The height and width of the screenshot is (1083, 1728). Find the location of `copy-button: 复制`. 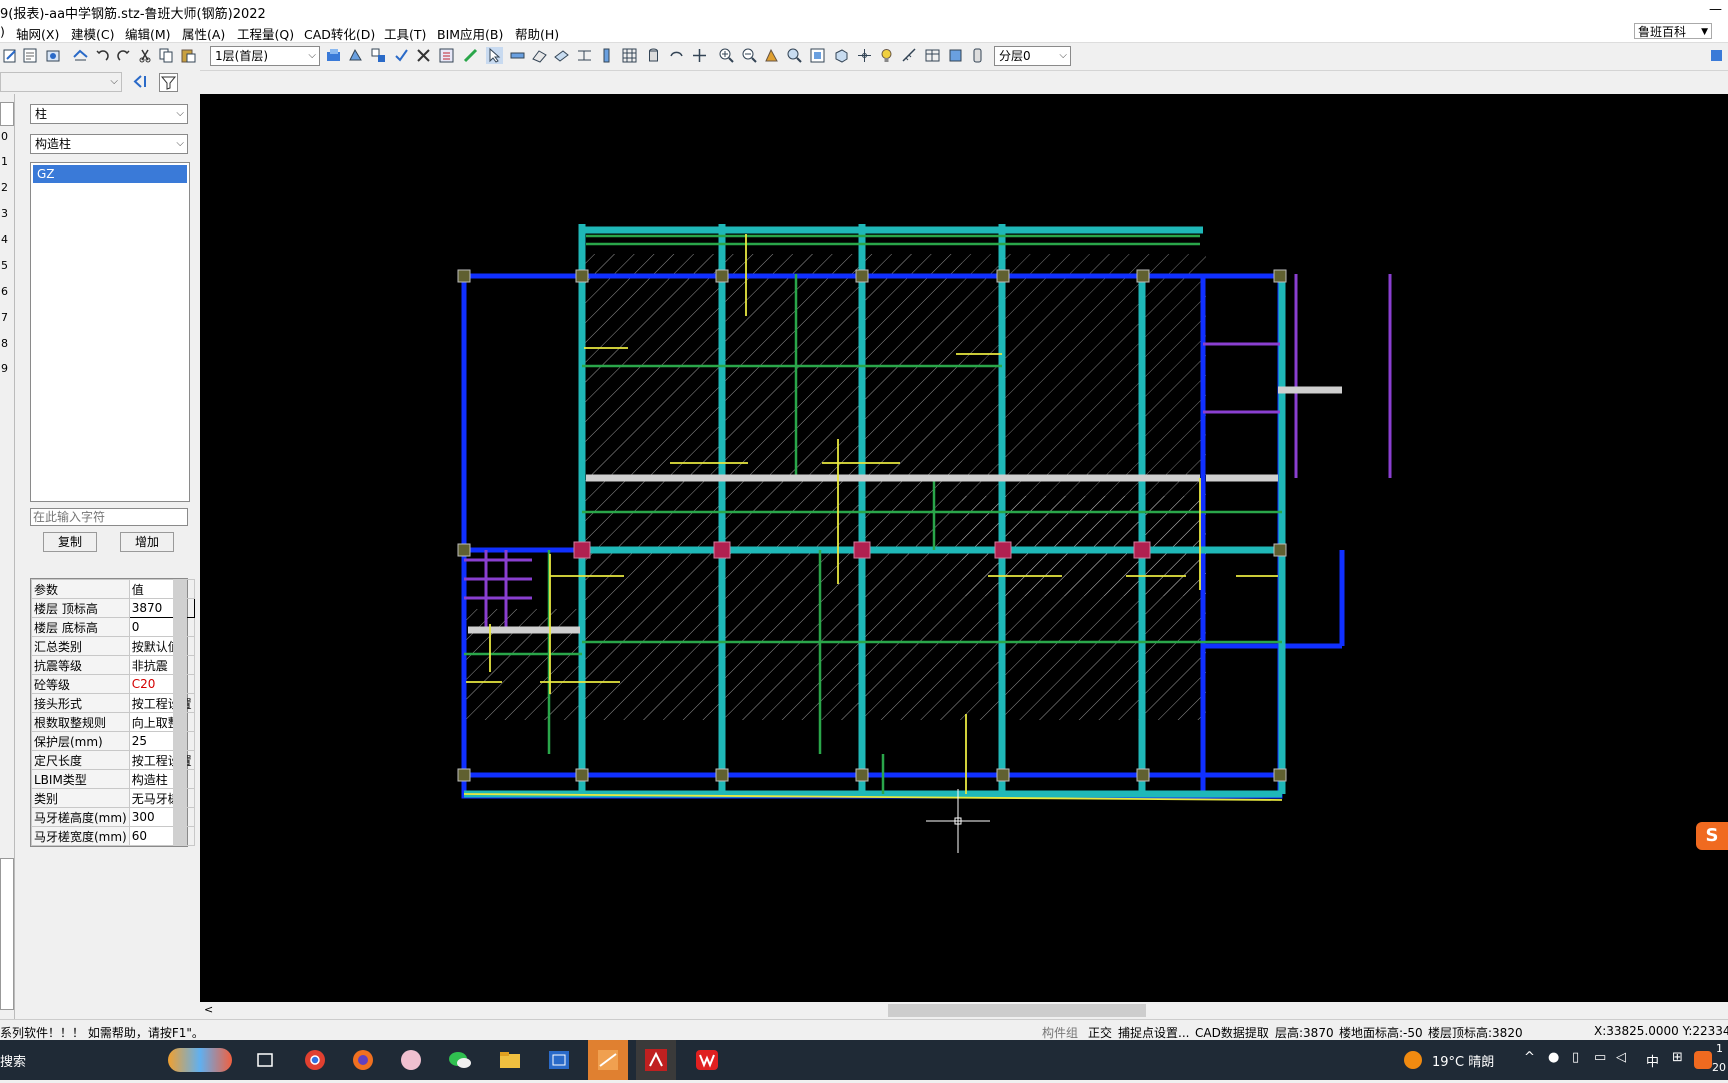

copy-button: 复制 is located at coordinates (70, 542).